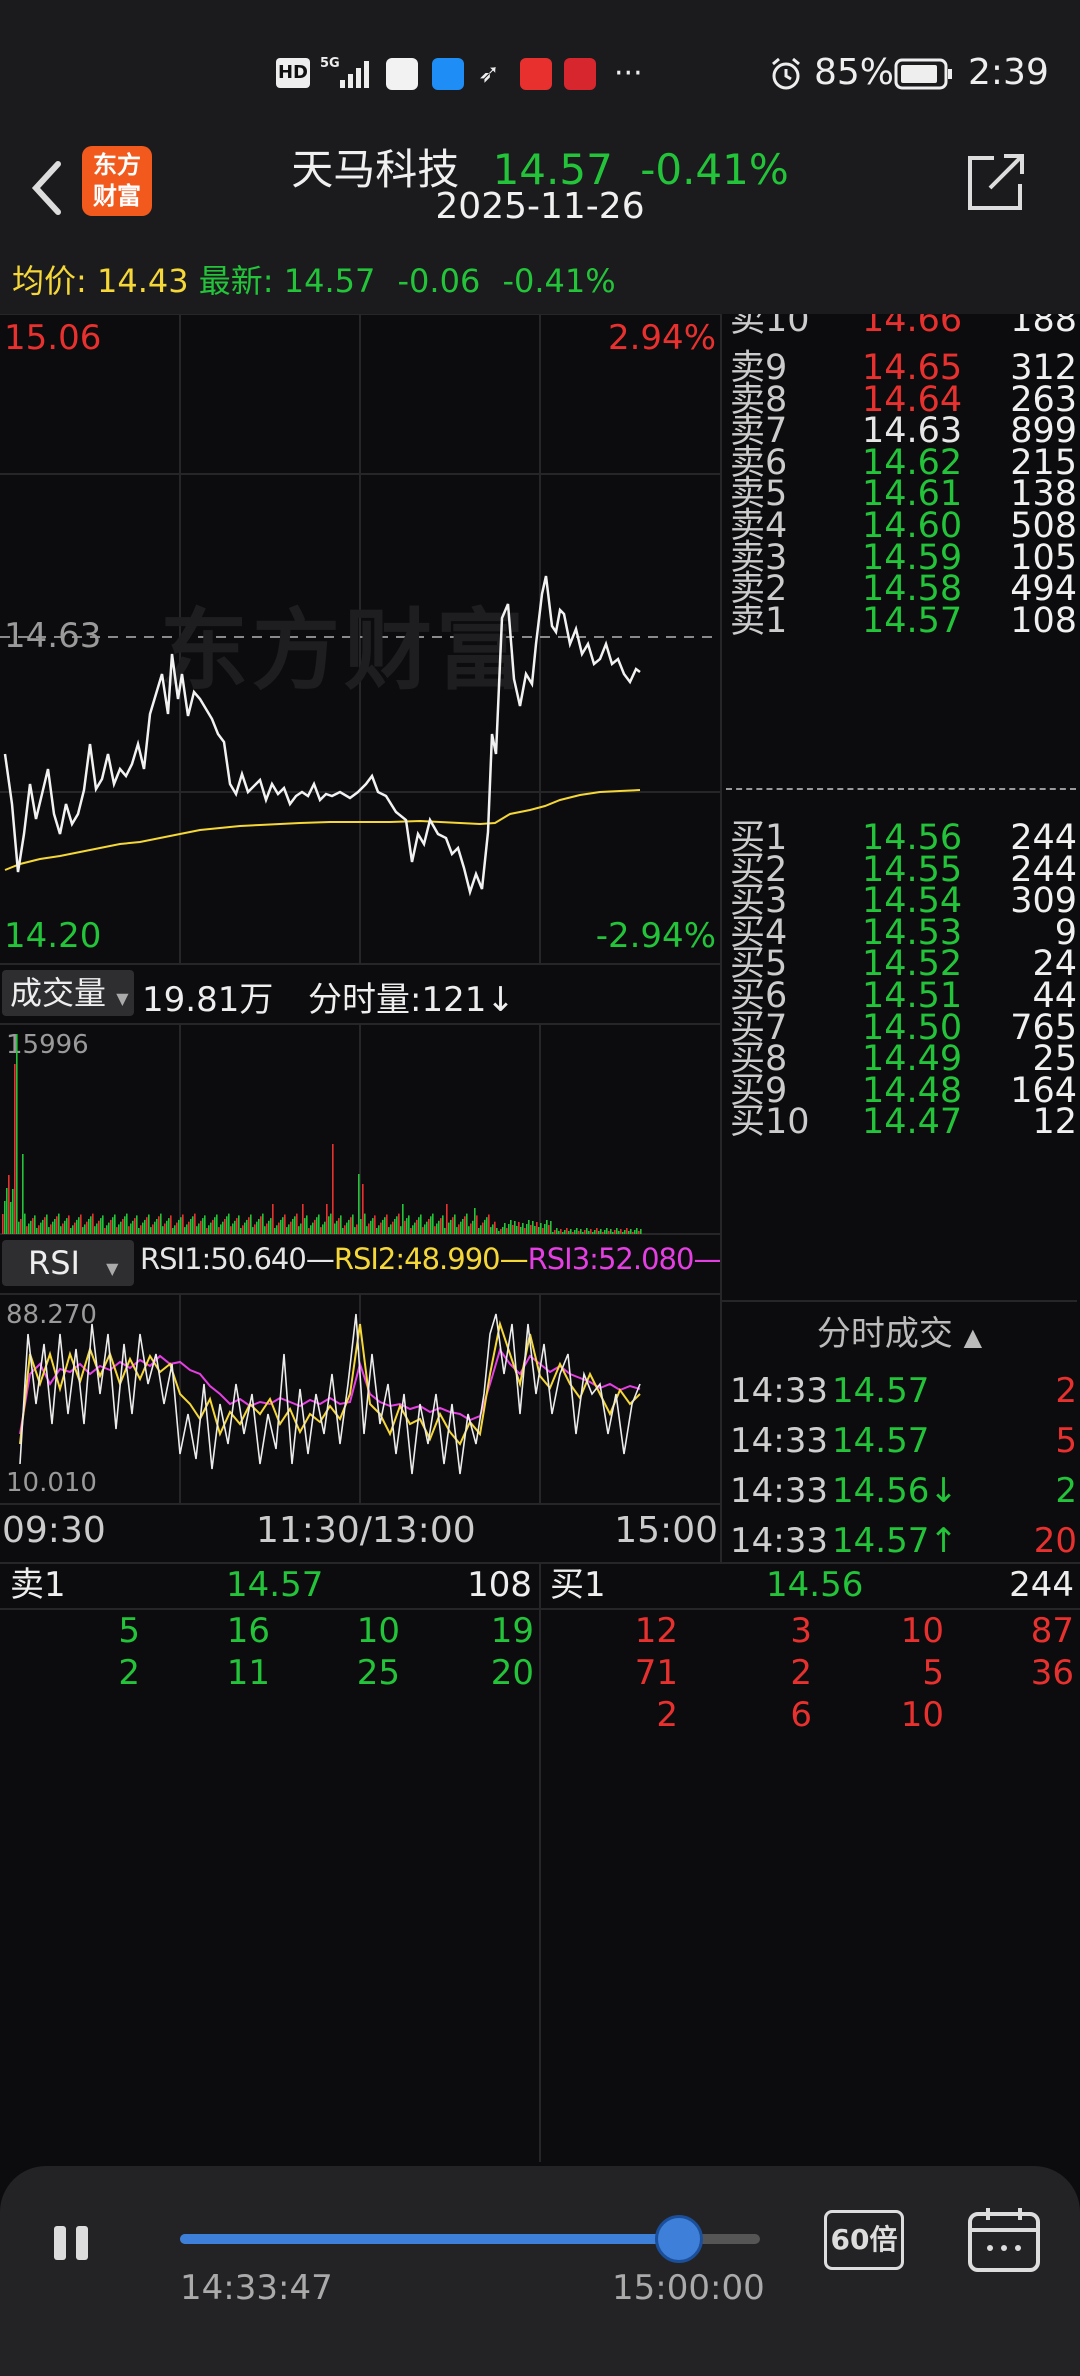  Describe the element at coordinates (329, 281) in the screenshot. I see `latest-value: 14.57` at that location.